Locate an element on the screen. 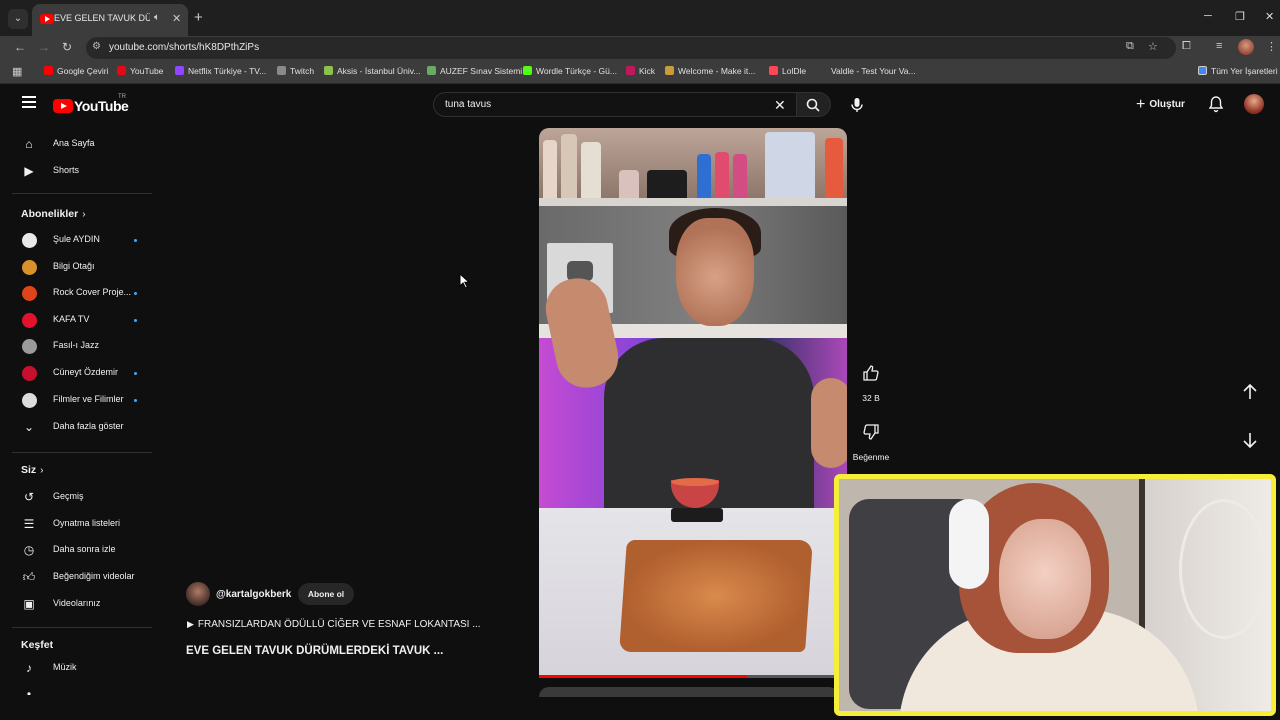 The image size is (1280, 720). youtube-play-icon is located at coordinates (63, 105).